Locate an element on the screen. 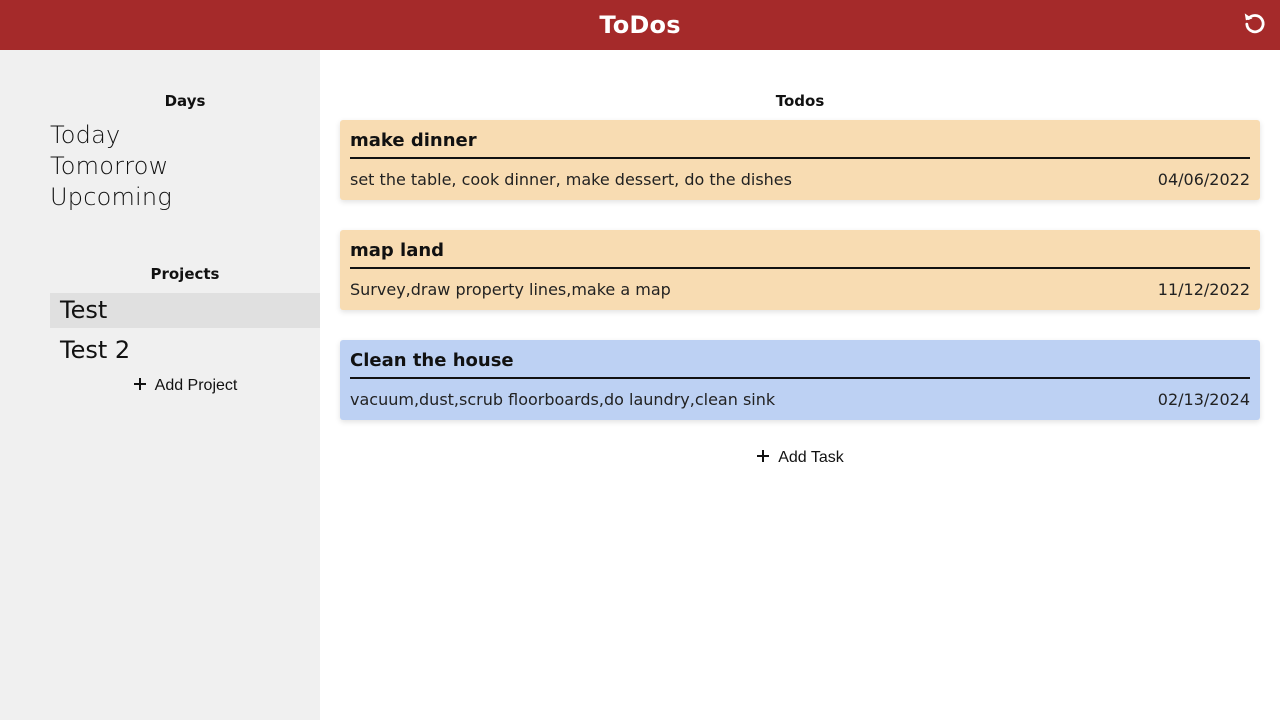 The height and width of the screenshot is (720, 1280). todo-title: map land is located at coordinates (397, 250).